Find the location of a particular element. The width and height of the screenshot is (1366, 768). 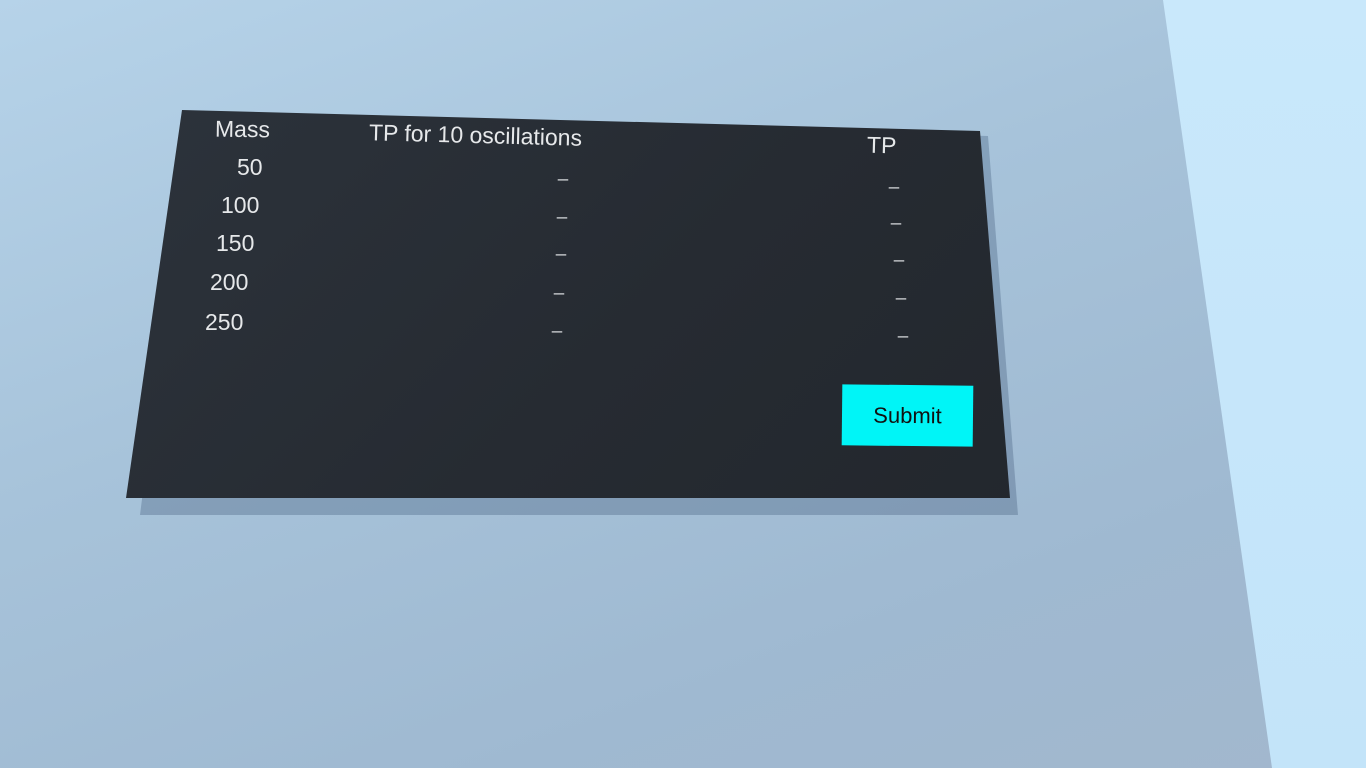

mass-cell: 100 is located at coordinates (240, 205).